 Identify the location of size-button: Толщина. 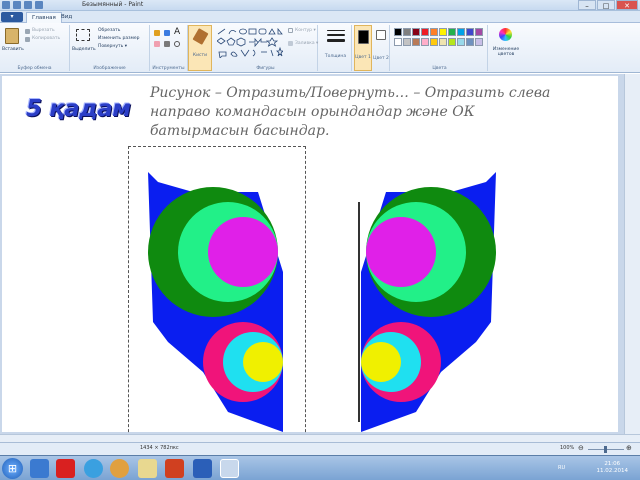
(336, 48).